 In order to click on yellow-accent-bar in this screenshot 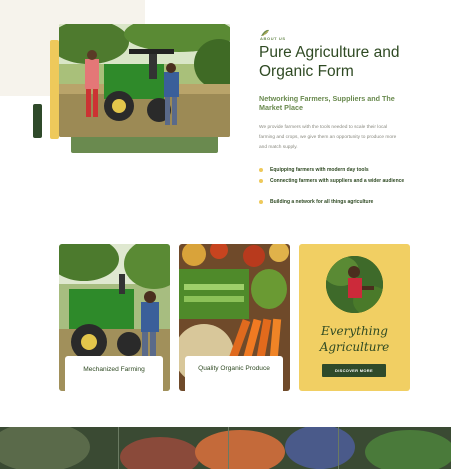, I will do `click(54, 89)`.